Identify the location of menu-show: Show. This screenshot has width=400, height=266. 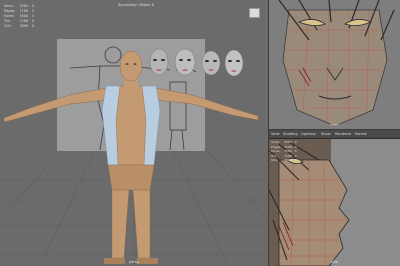
(326, 134).